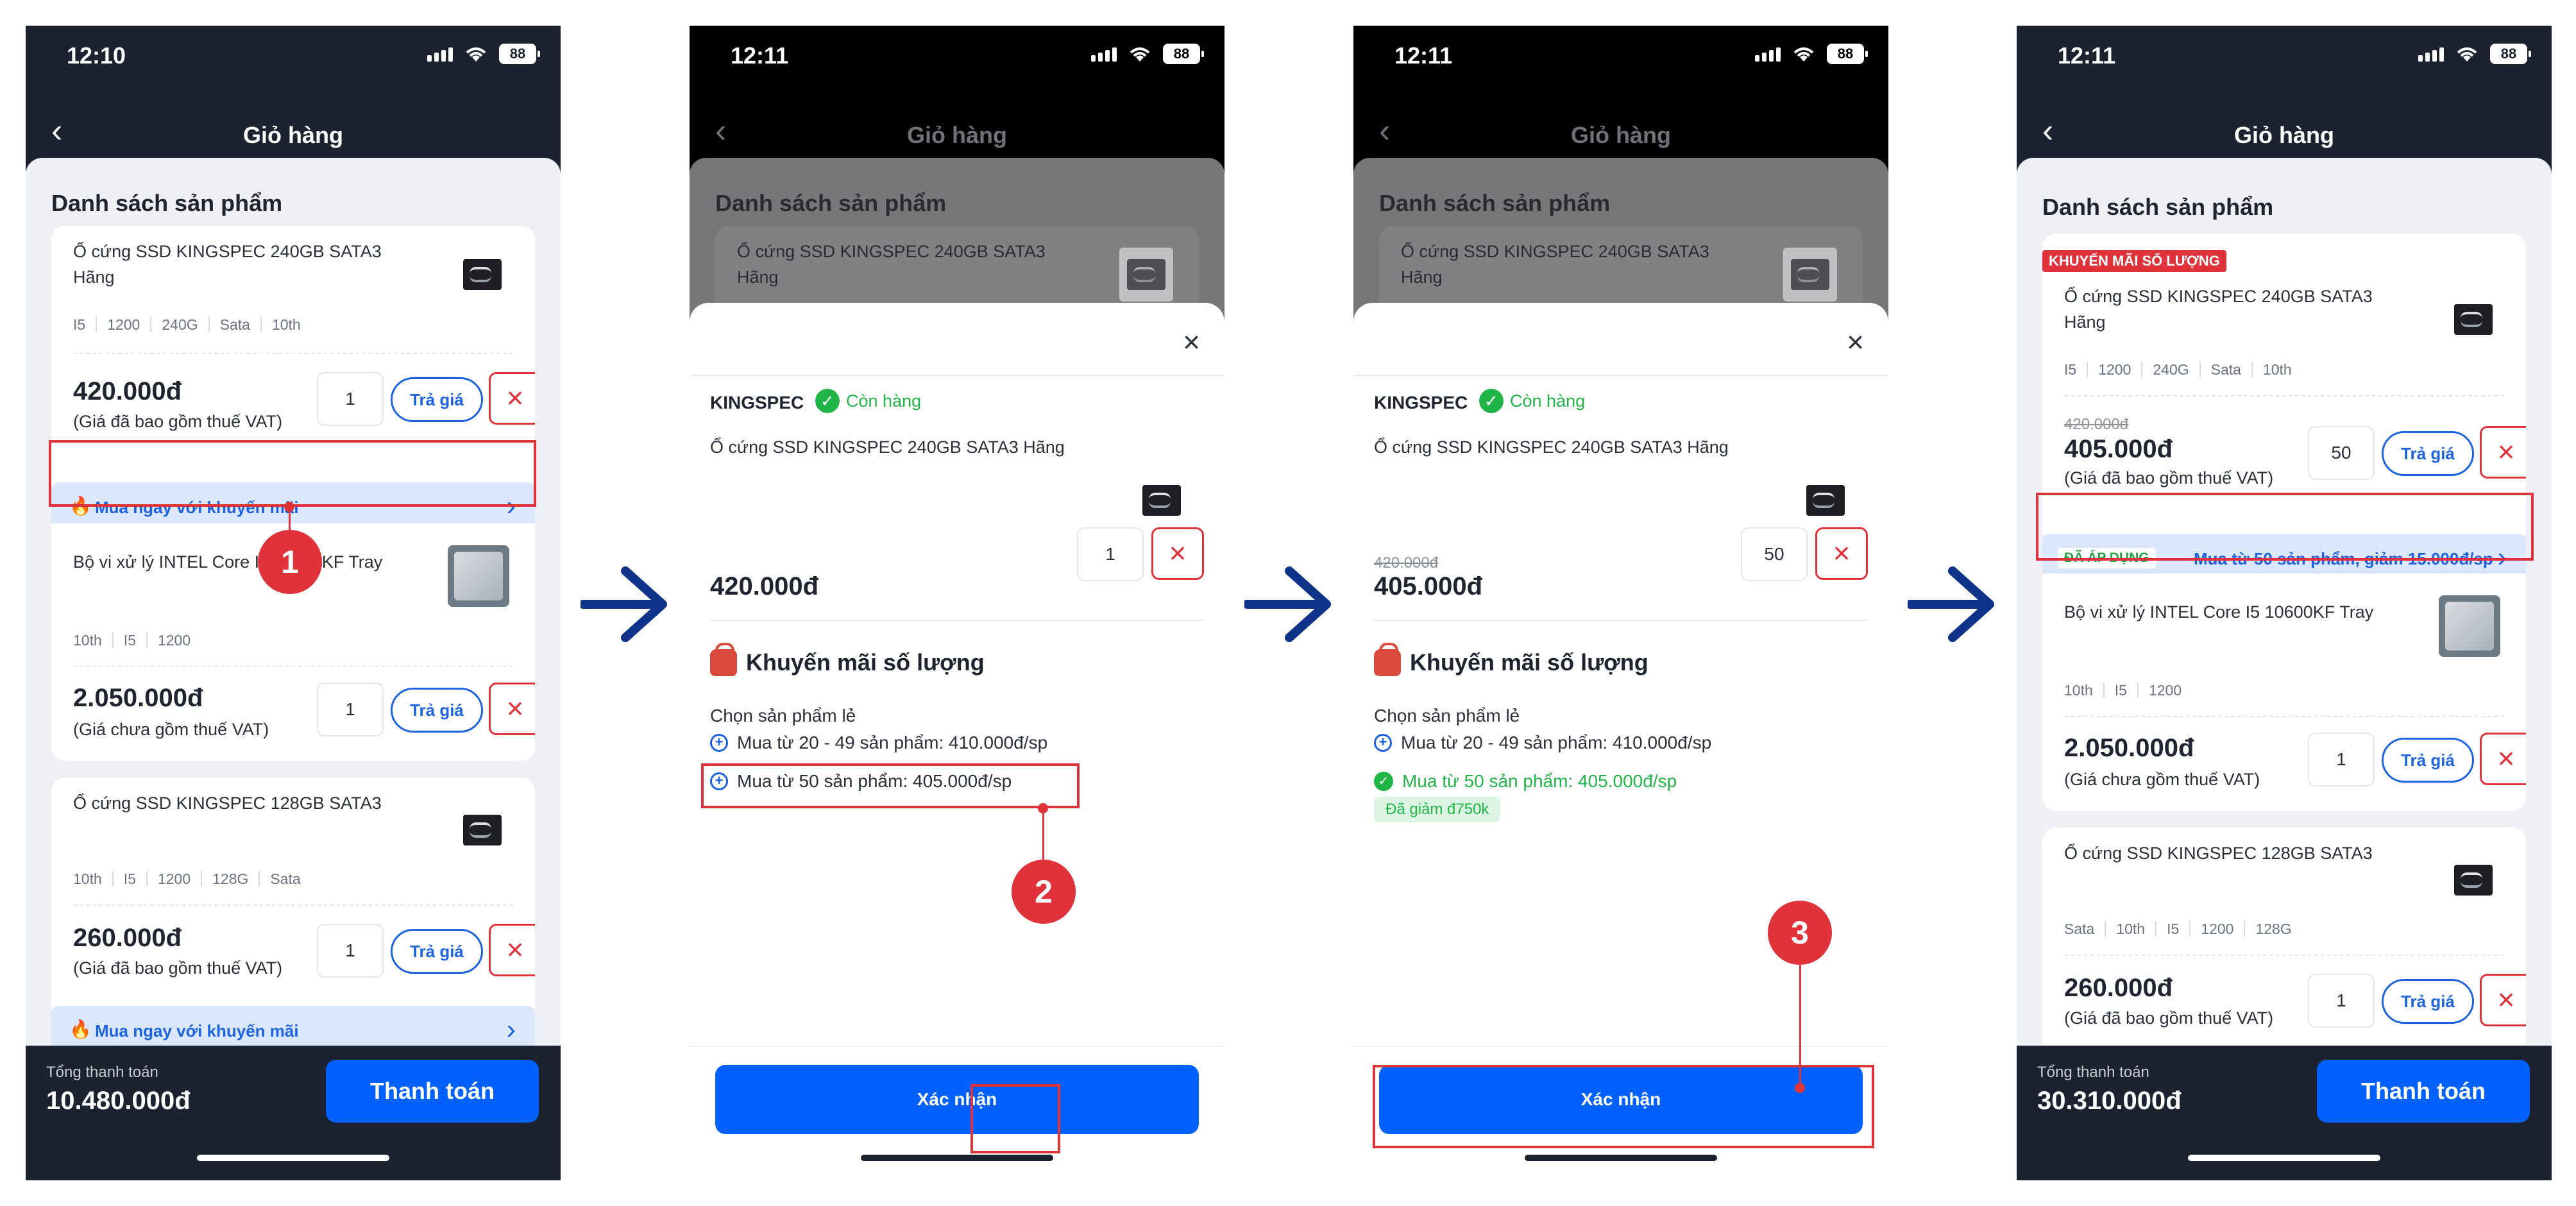 Image resolution: width=2576 pixels, height=1206 pixels. Describe the element at coordinates (476, 55) in the screenshot. I see `wifi-icon` at that location.